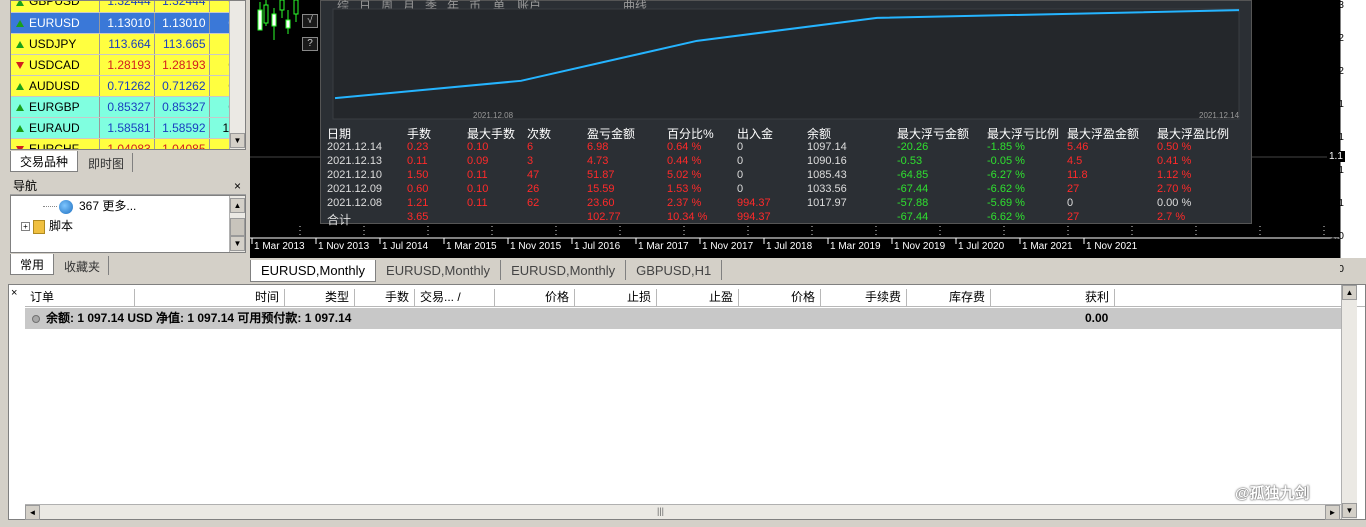 This screenshot has height=527, width=1366. Describe the element at coordinates (1174, 161) in the screenshot. I see `stats-cell: 0.41 %` at that location.